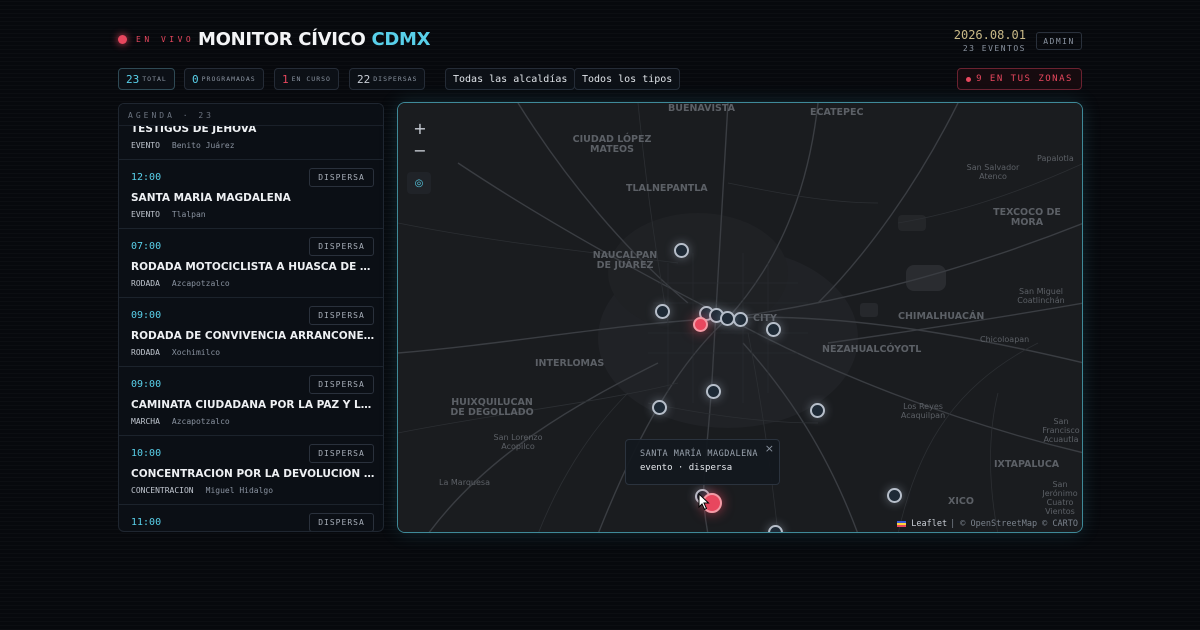 The width and height of the screenshot is (1200, 630). Describe the element at coordinates (183, 145) in the screenshot. I see `item-meta: EVENTO Benito Juárez` at that location.